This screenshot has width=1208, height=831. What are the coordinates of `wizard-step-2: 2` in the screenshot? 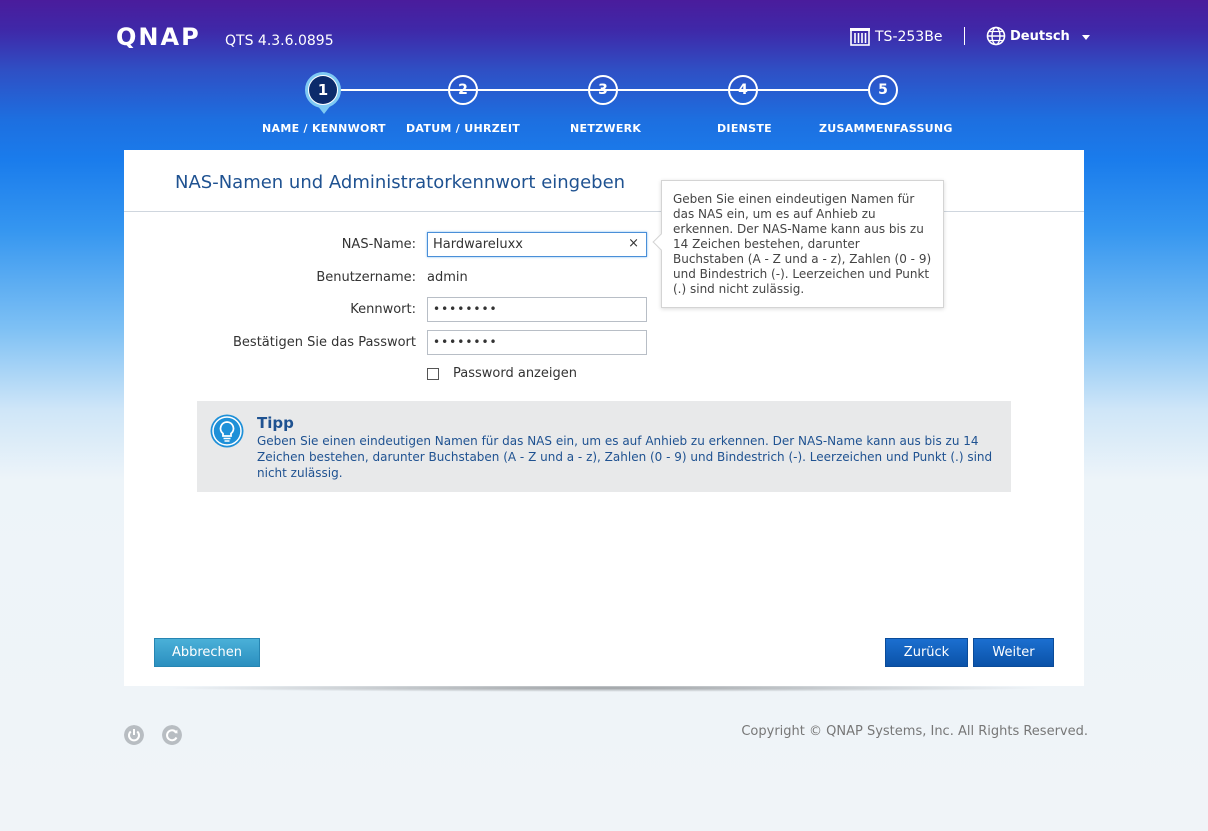 It's located at (463, 90).